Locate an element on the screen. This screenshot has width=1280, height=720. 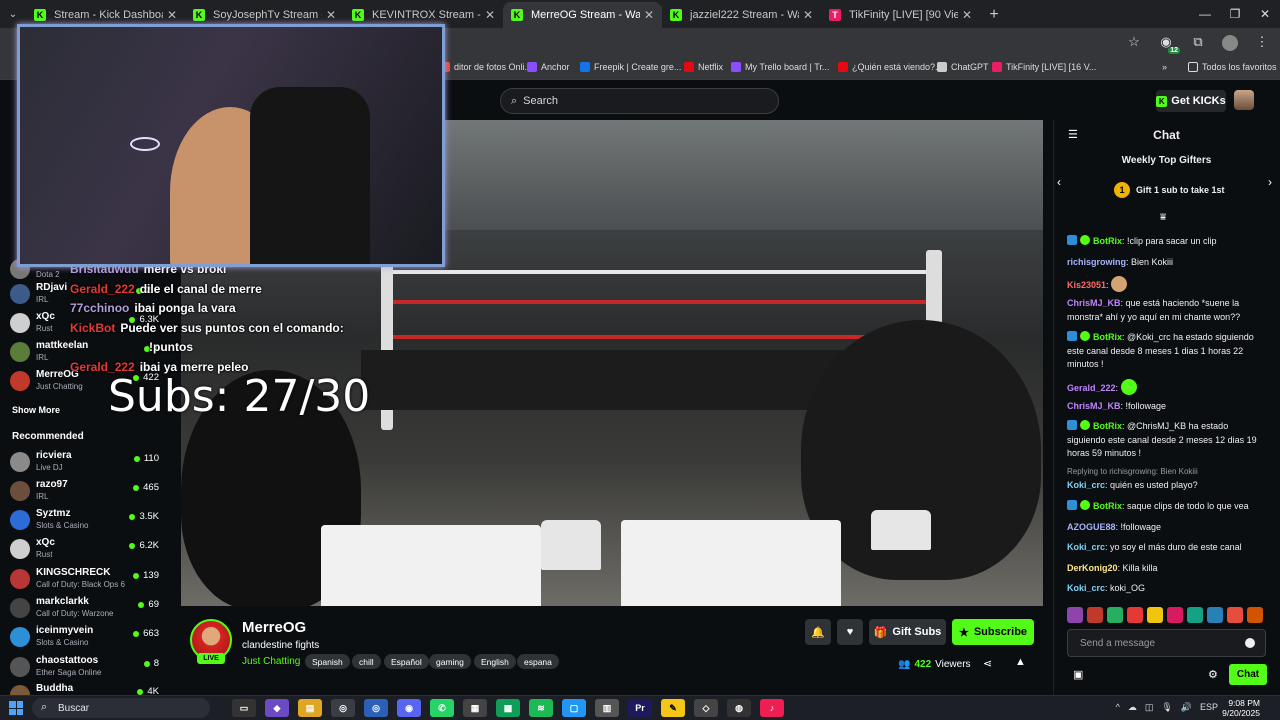
chat-message-input: Send a message is located at coordinates (1166, 643).